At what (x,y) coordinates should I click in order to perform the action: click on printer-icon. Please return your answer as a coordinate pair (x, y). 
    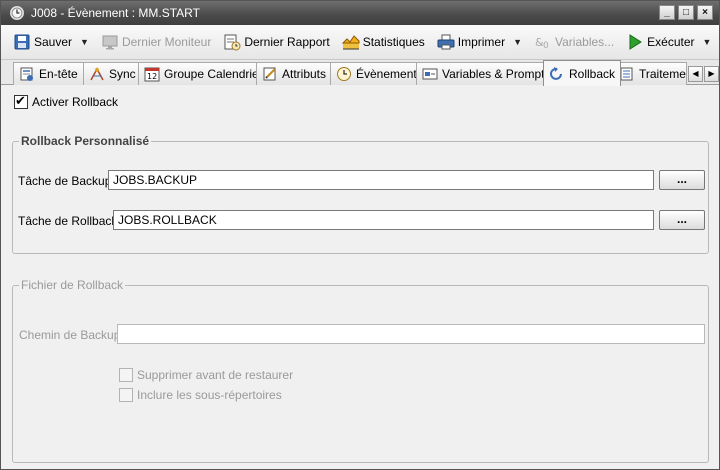
    Looking at the image, I should click on (446, 42).